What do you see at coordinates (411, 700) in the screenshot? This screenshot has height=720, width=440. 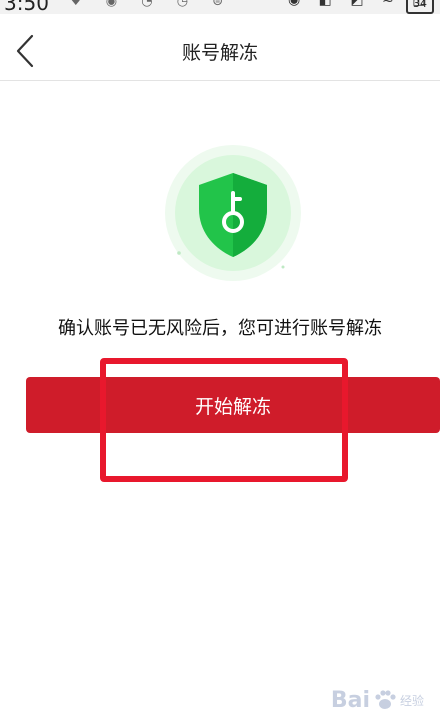 I see `watermark-tail: 经验` at bounding box center [411, 700].